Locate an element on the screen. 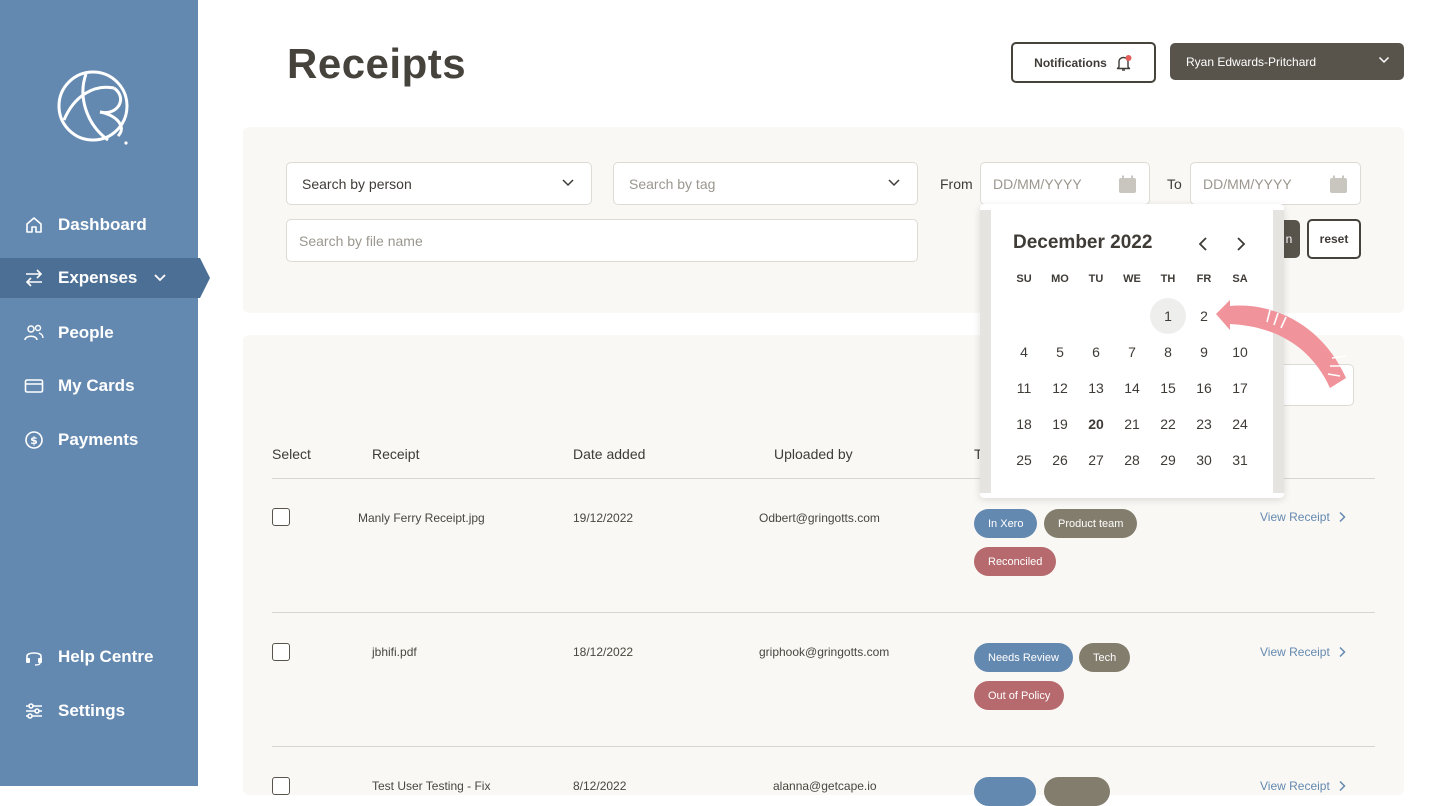 The height and width of the screenshot is (806, 1433). tag-select: Search by tag is located at coordinates (765, 183).